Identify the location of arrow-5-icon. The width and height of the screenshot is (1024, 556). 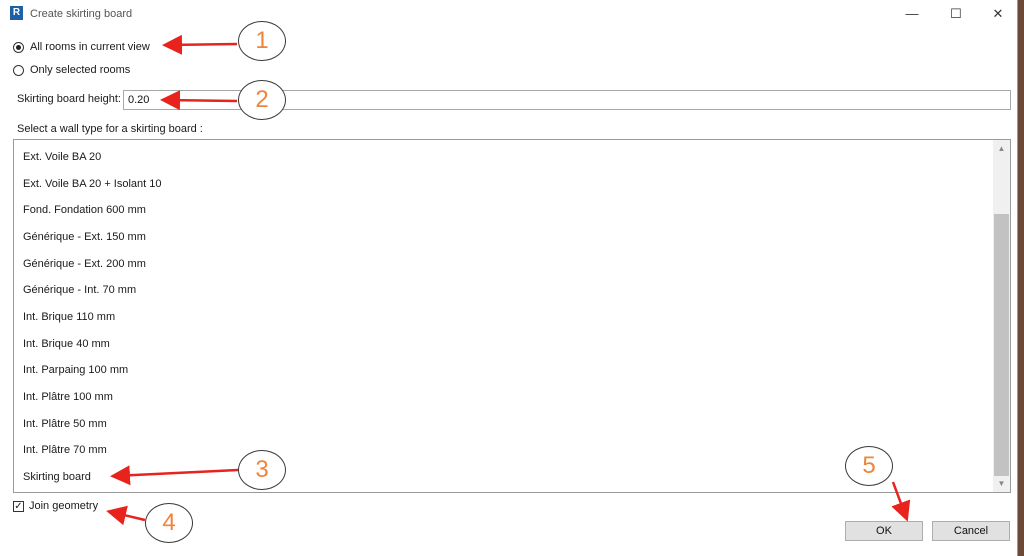
(901, 501).